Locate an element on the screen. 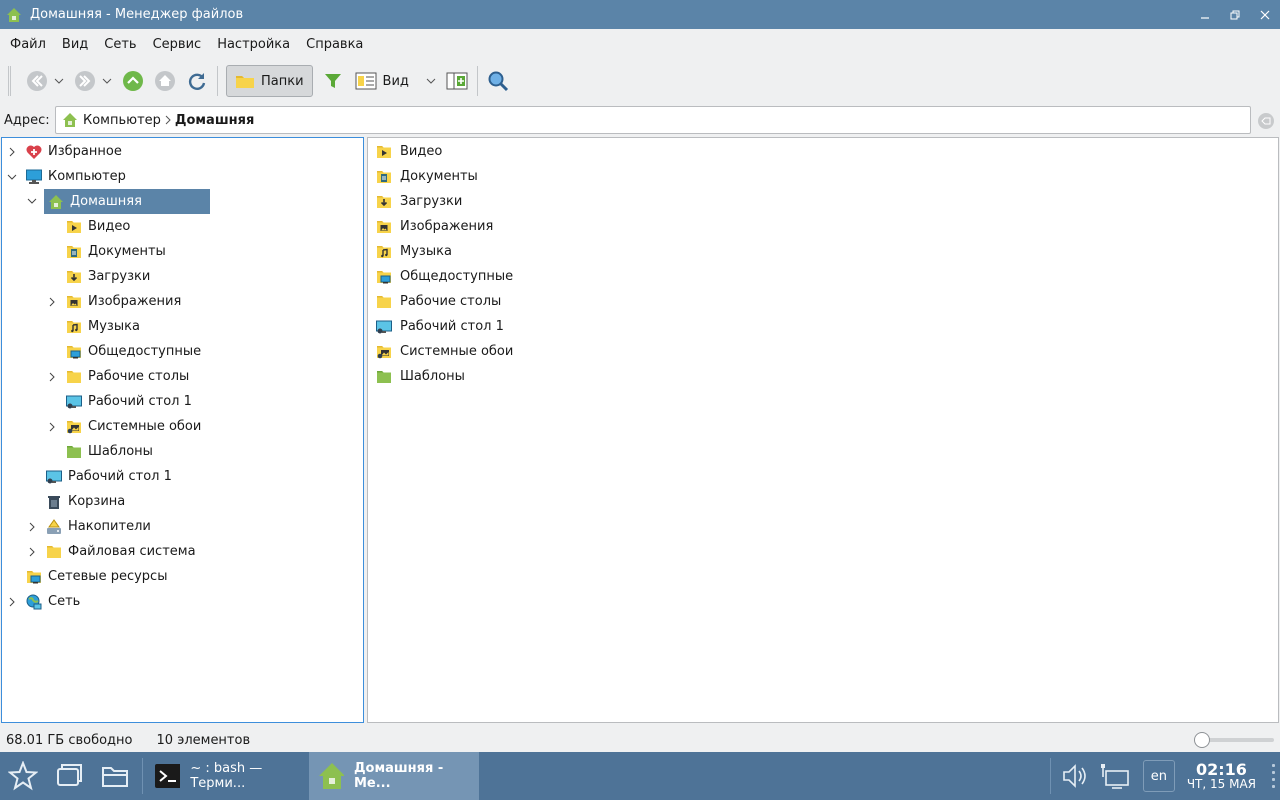 This screenshot has width=1280, height=800. menu-help: Справка is located at coordinates (334, 44).